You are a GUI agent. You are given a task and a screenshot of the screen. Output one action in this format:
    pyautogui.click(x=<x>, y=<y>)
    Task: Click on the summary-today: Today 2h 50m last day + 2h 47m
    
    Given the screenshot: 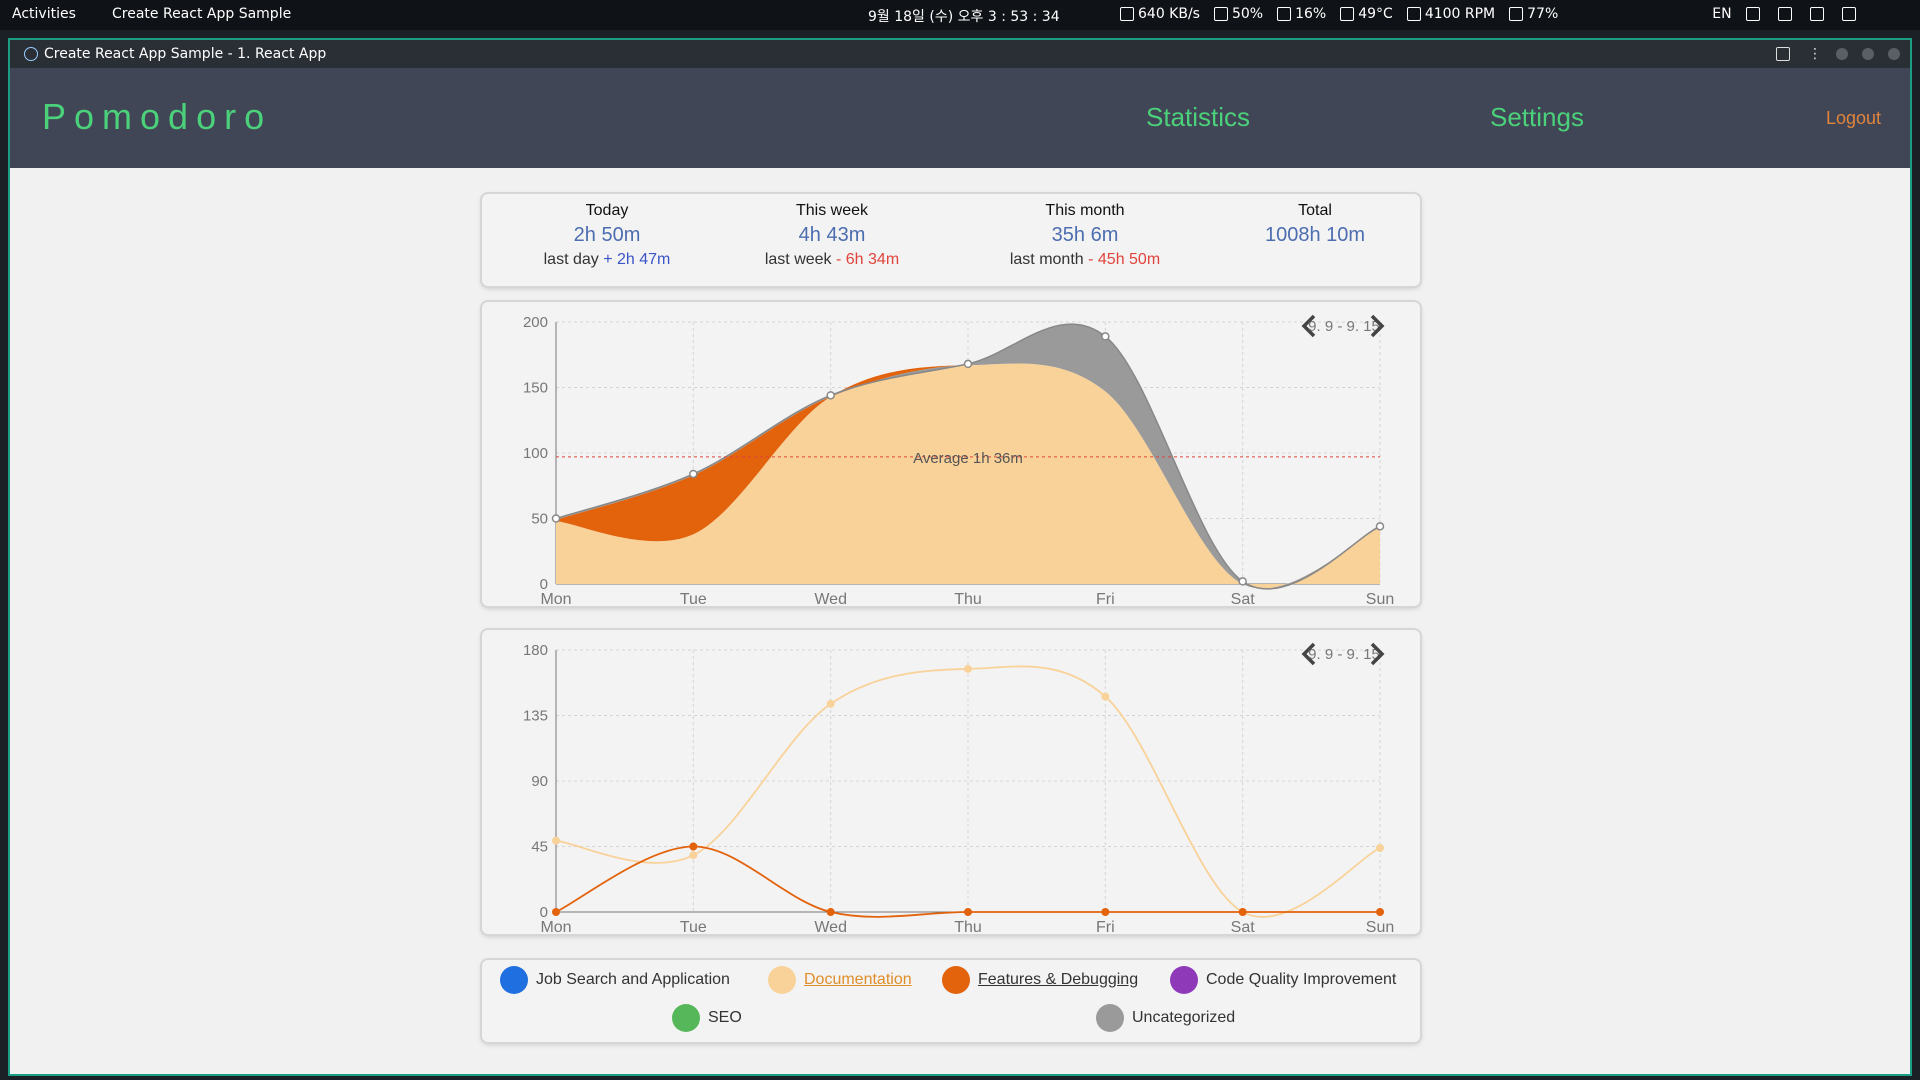 What is the action you would take?
    pyautogui.click(x=607, y=235)
    